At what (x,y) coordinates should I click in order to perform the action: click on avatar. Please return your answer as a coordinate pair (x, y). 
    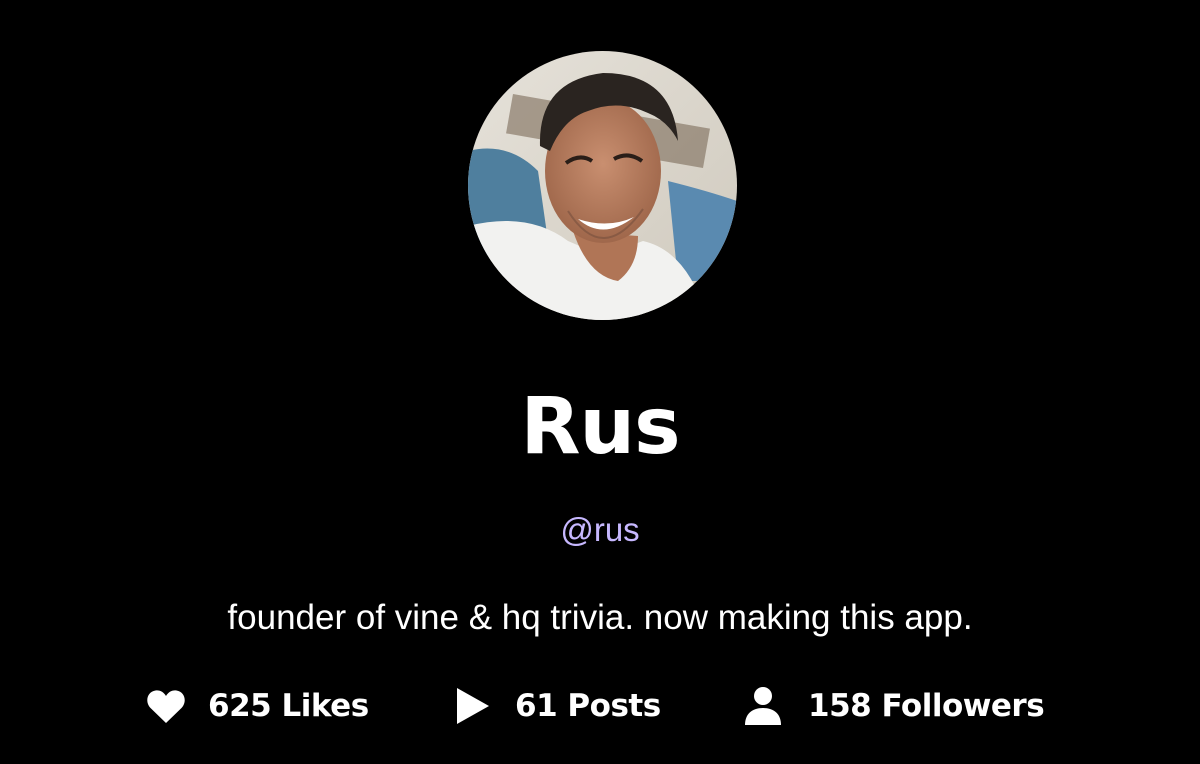
    Looking at the image, I should click on (602, 185).